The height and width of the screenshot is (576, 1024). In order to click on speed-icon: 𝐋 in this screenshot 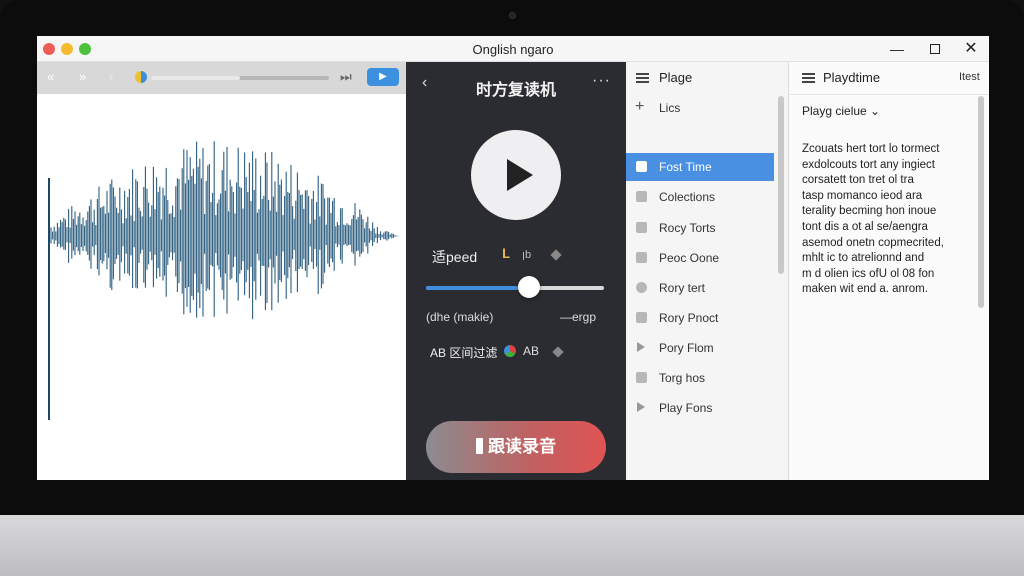, I will do `click(506, 253)`.